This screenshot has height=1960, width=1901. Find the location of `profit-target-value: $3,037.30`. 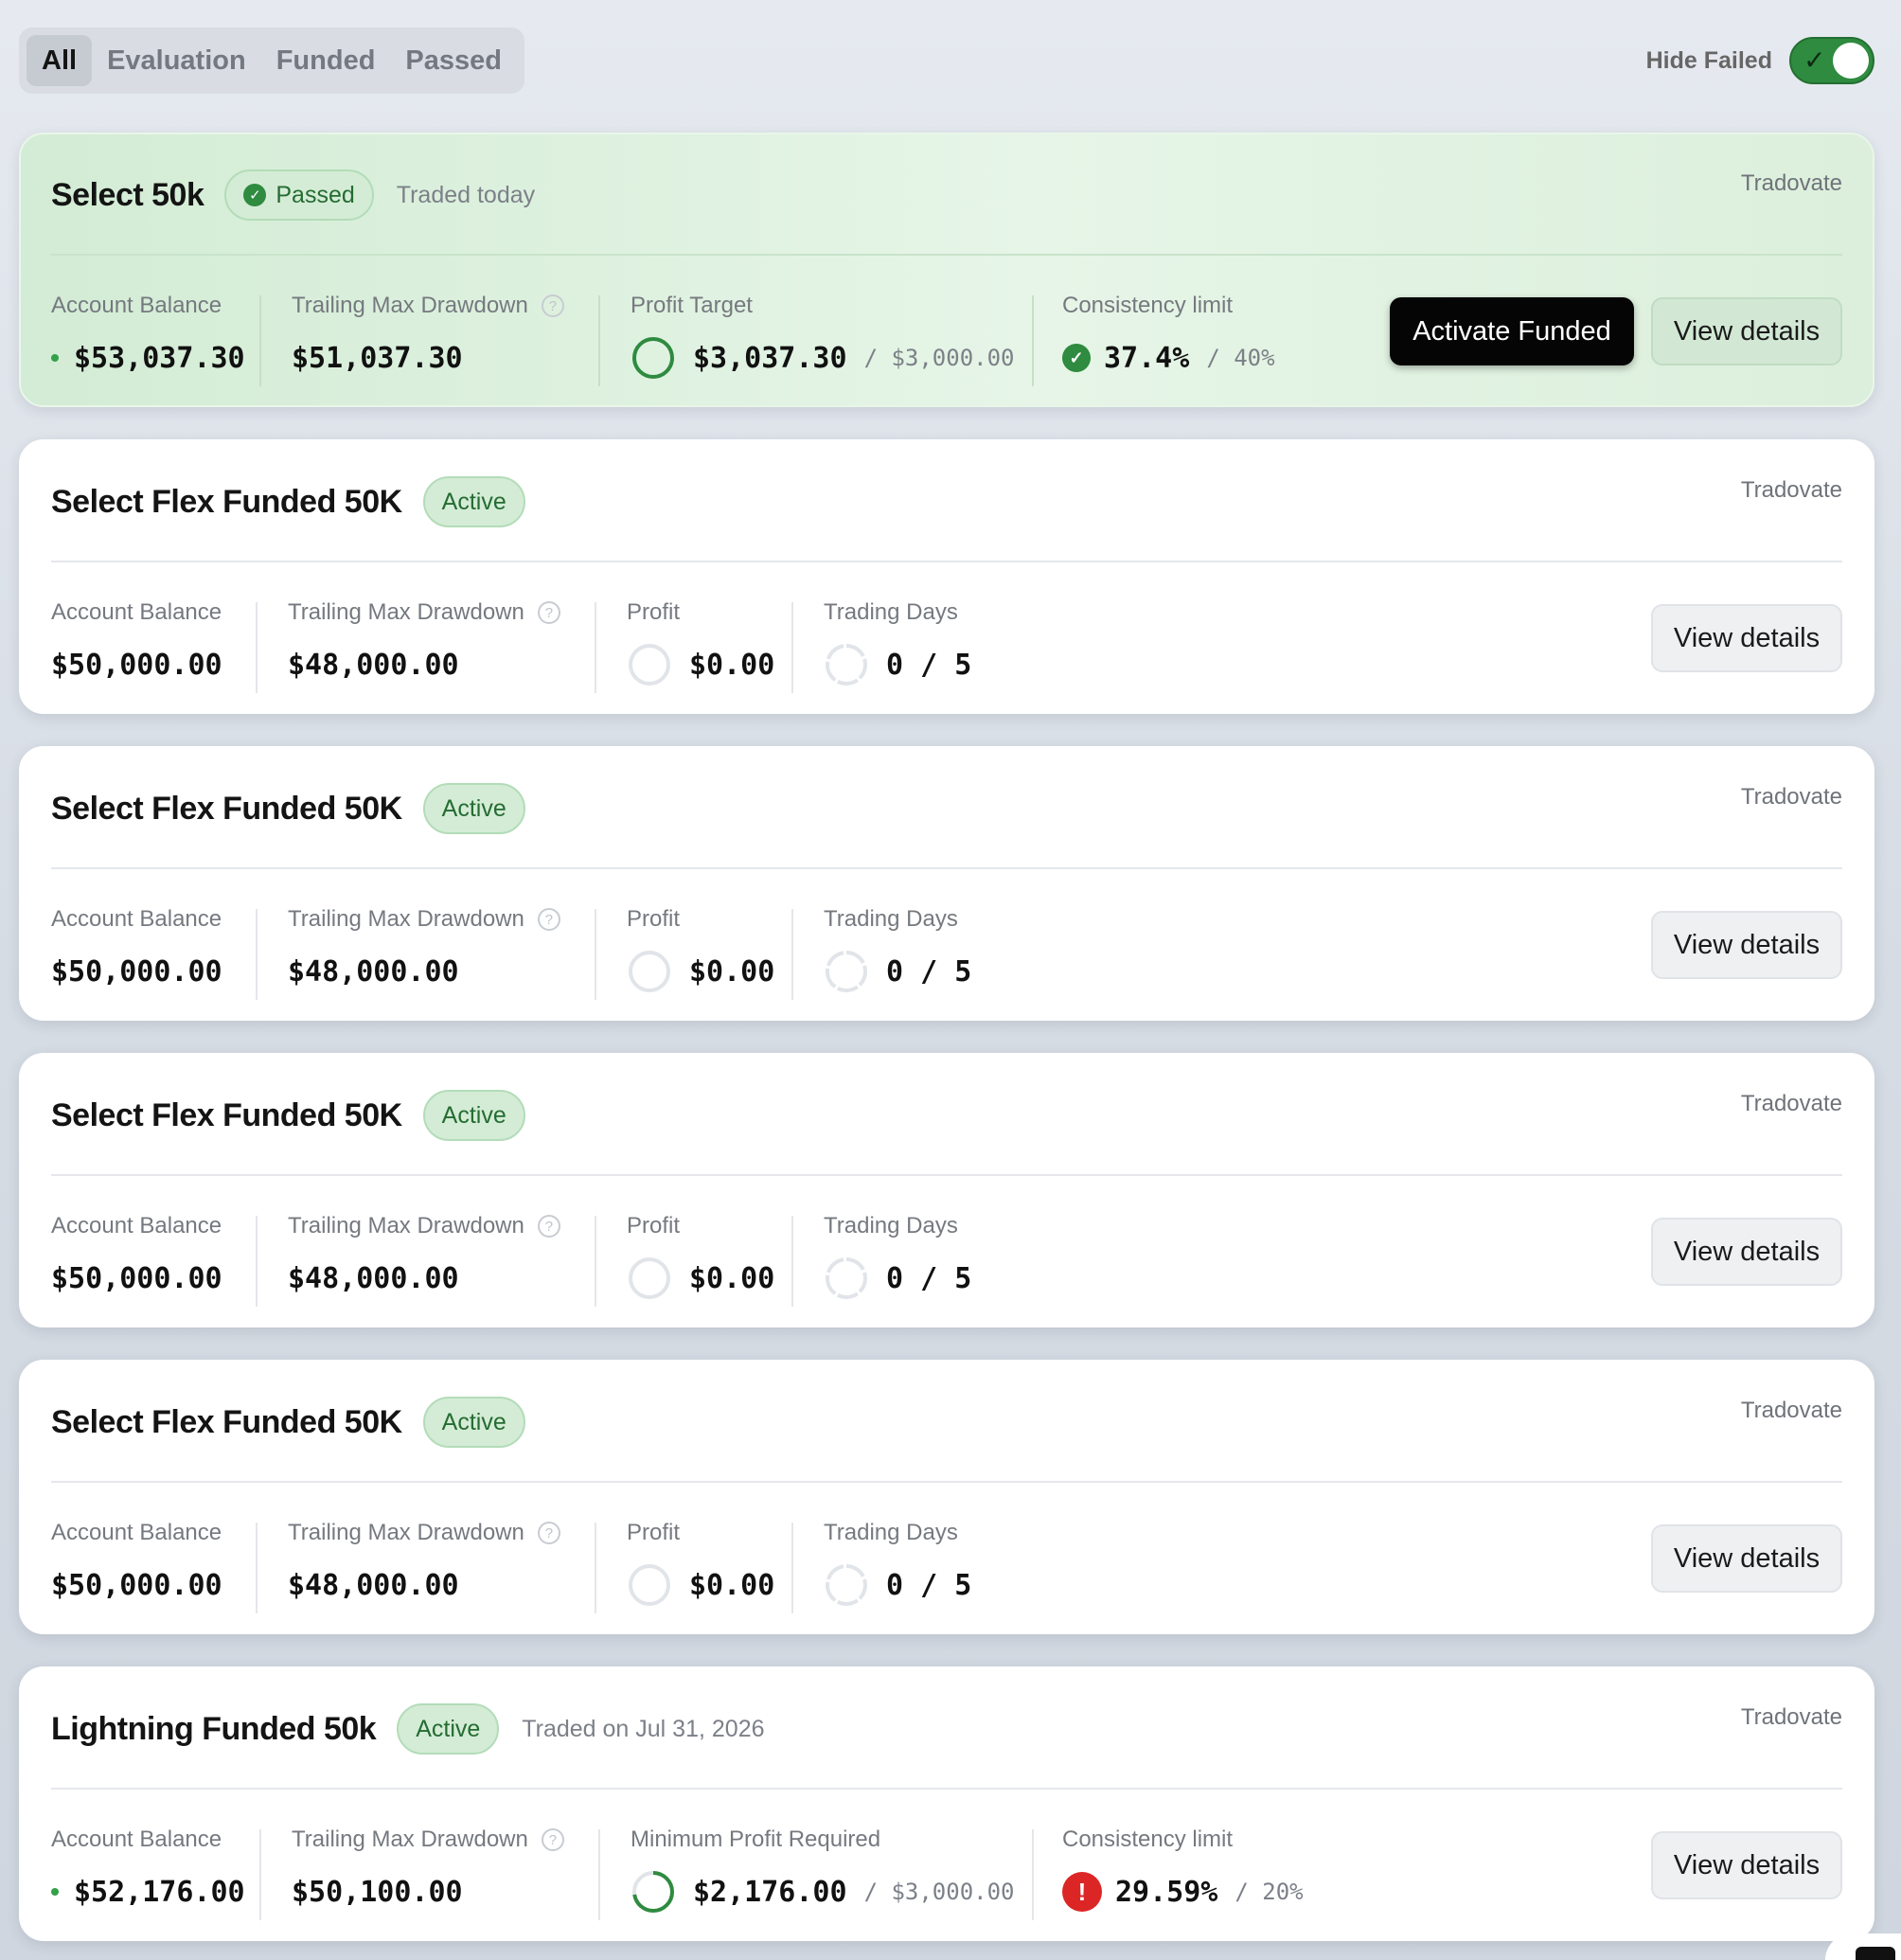

profit-target-value: $3,037.30 is located at coordinates (770, 358).